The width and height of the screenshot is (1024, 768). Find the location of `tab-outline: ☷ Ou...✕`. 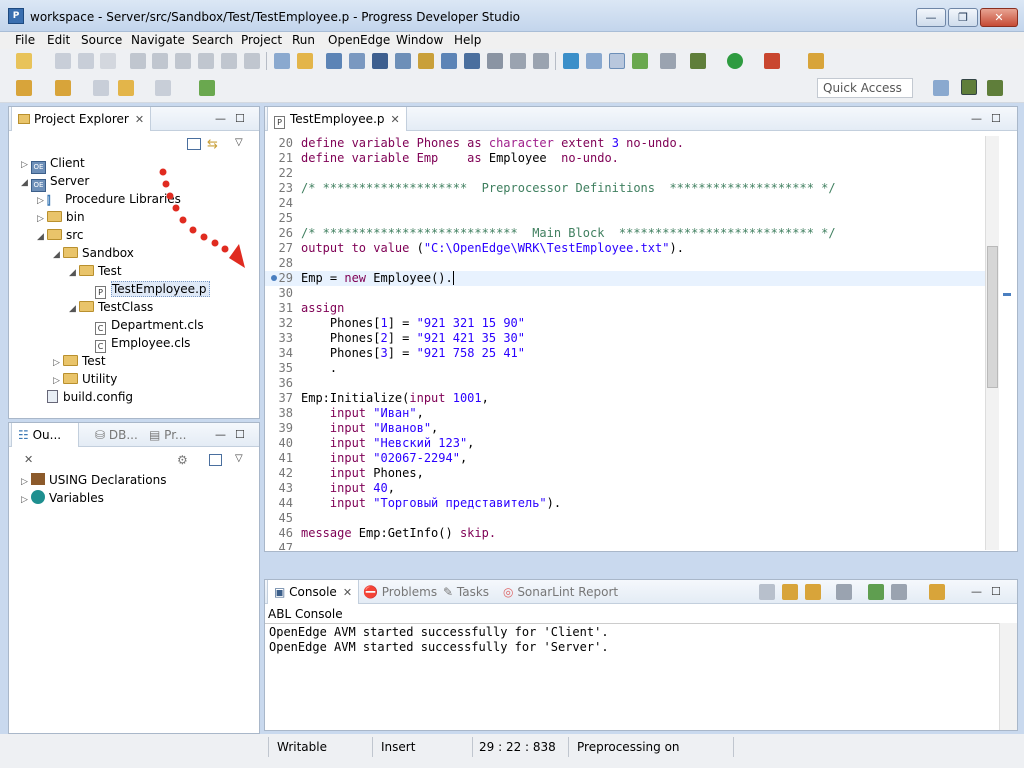

tab-outline: ☷ Ou...✕ is located at coordinates (45, 444).